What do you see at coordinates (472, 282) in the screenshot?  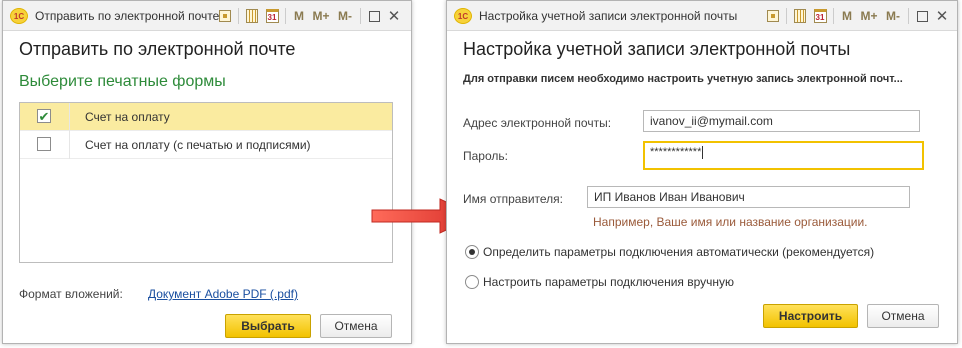 I see `radio-manual-connection` at bounding box center [472, 282].